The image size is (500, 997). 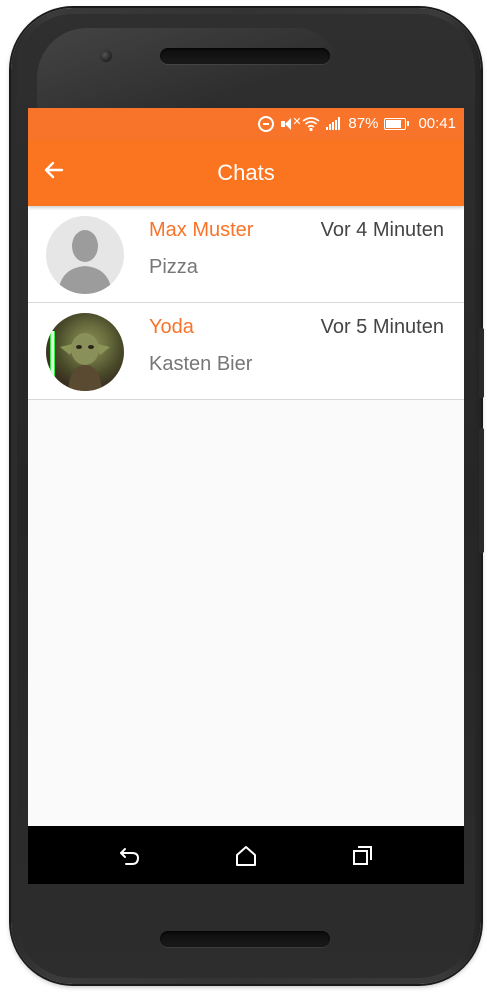 I want to click on chat-name: Max Muster, so click(x=201, y=230).